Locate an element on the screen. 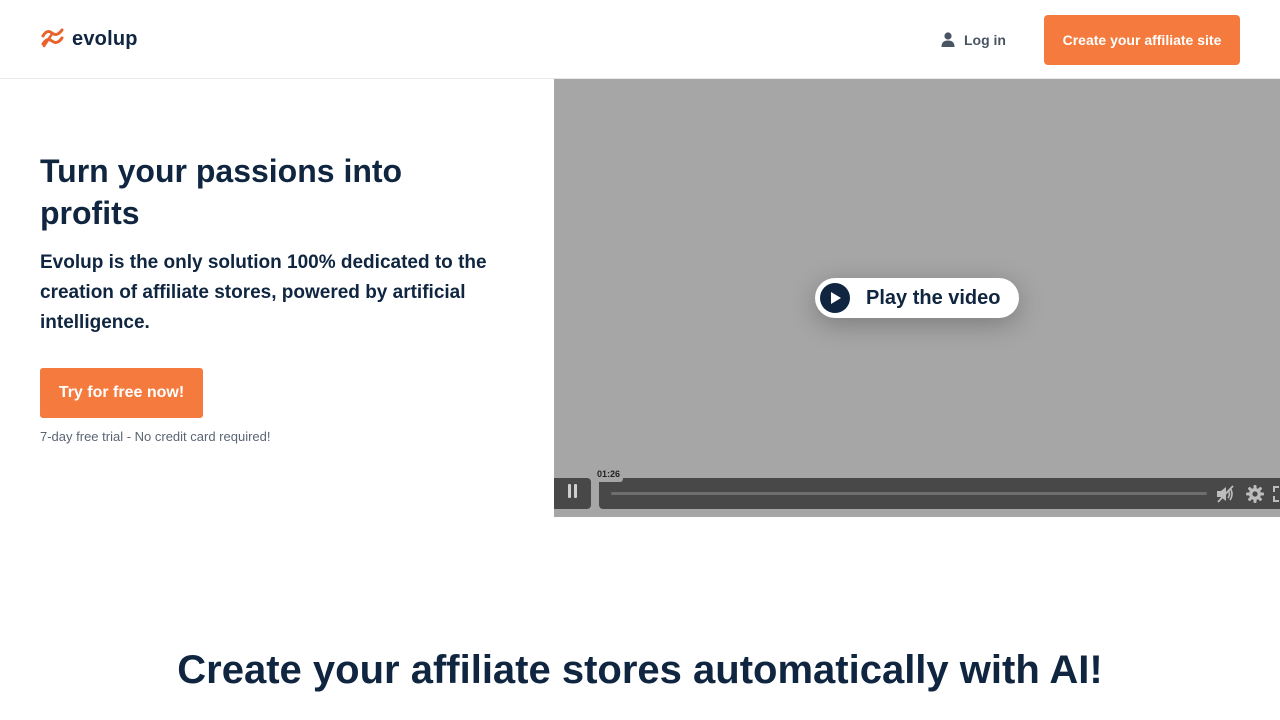 The height and width of the screenshot is (720, 1280). login-label: Log in is located at coordinates (985, 40).